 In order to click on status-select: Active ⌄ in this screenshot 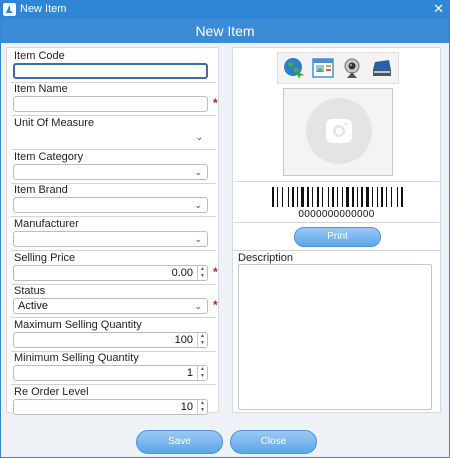, I will do `click(110, 306)`.